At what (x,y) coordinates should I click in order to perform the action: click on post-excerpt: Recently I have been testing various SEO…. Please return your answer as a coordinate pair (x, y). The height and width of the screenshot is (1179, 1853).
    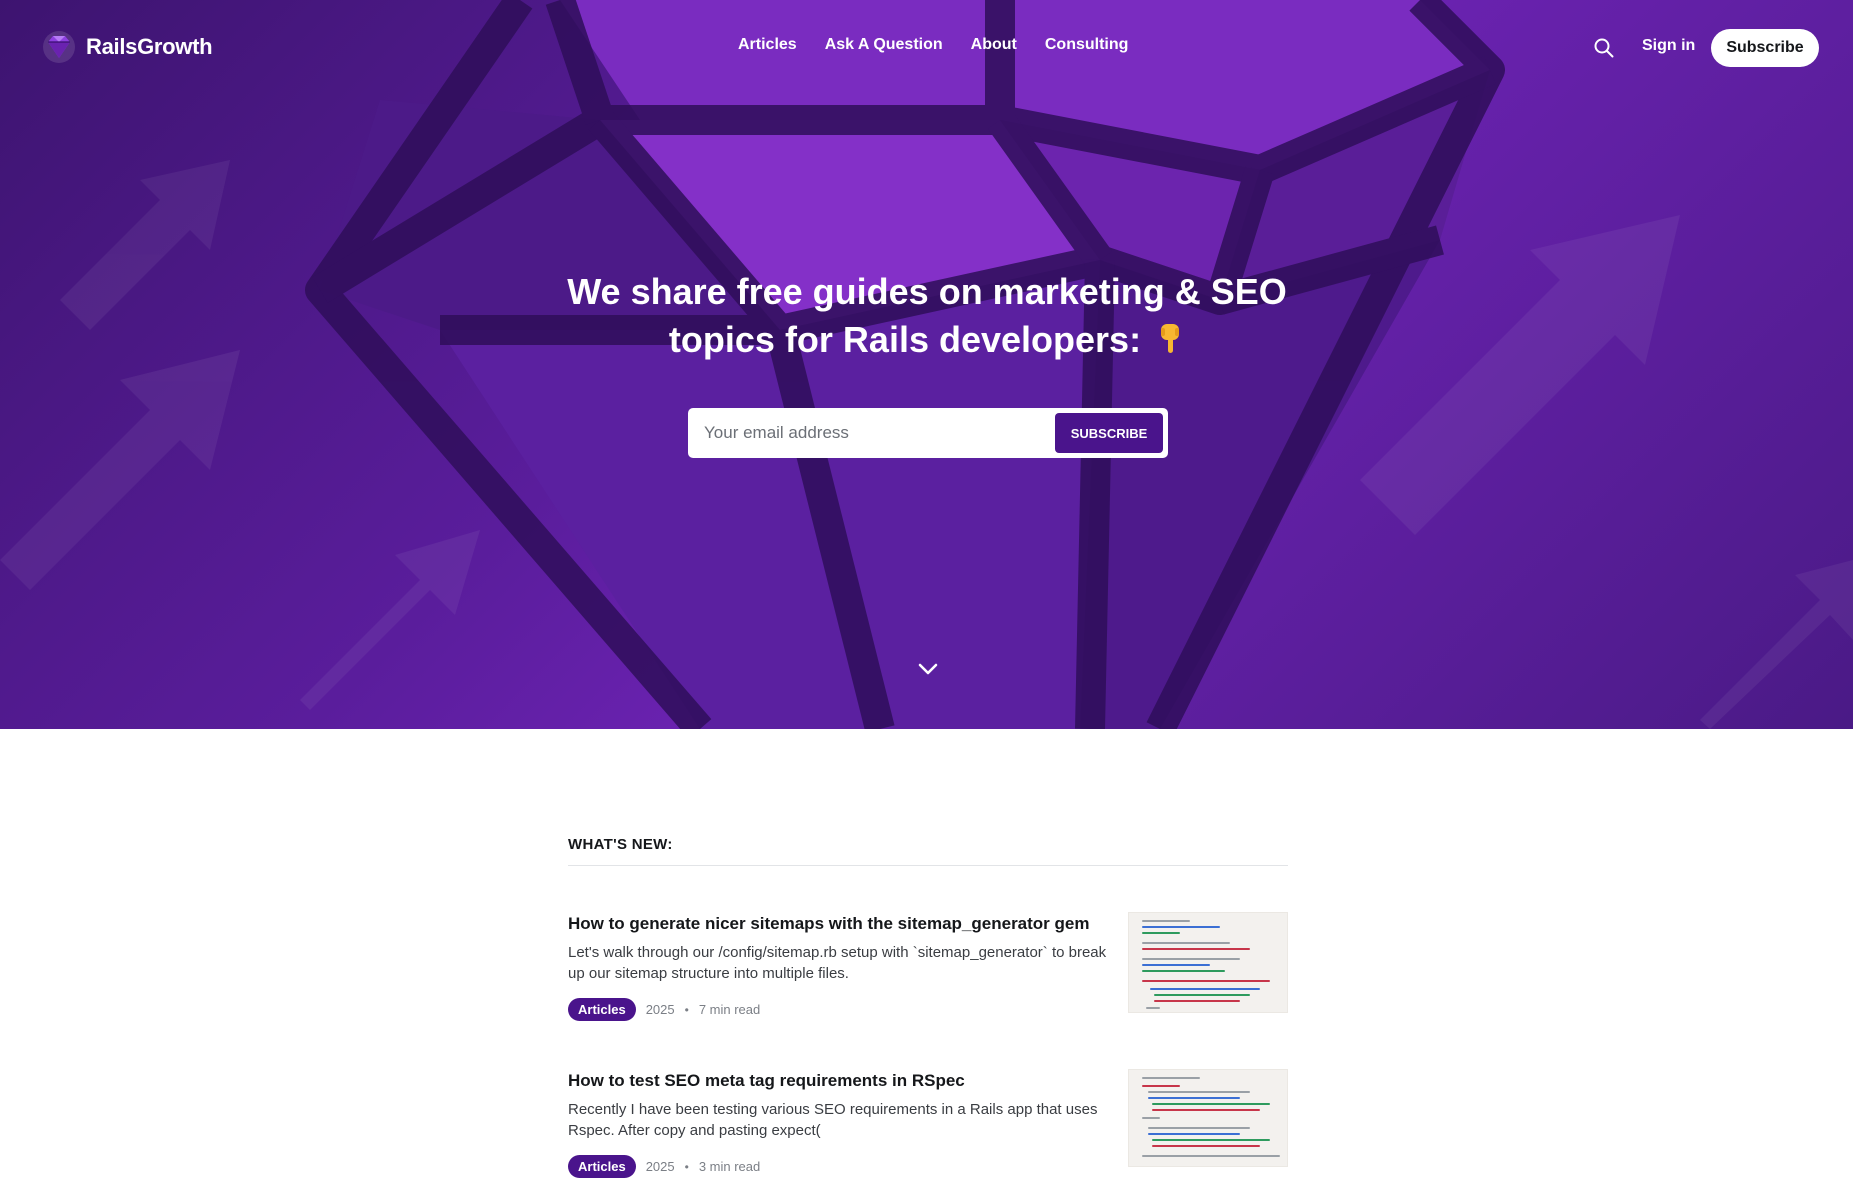
    Looking at the image, I should click on (833, 1120).